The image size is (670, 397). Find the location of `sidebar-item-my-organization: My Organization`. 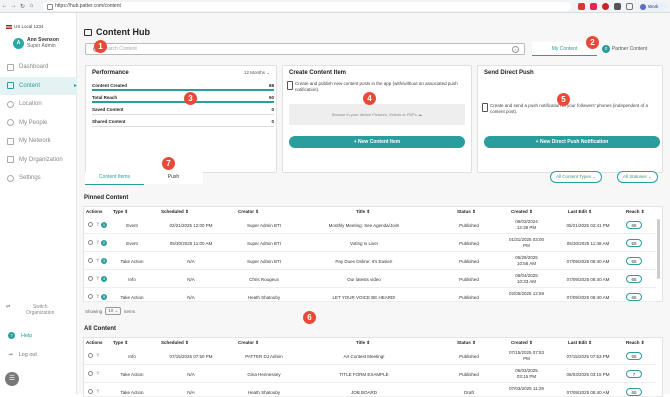

sidebar-item-my-organization: My Organization is located at coordinates (38, 160).